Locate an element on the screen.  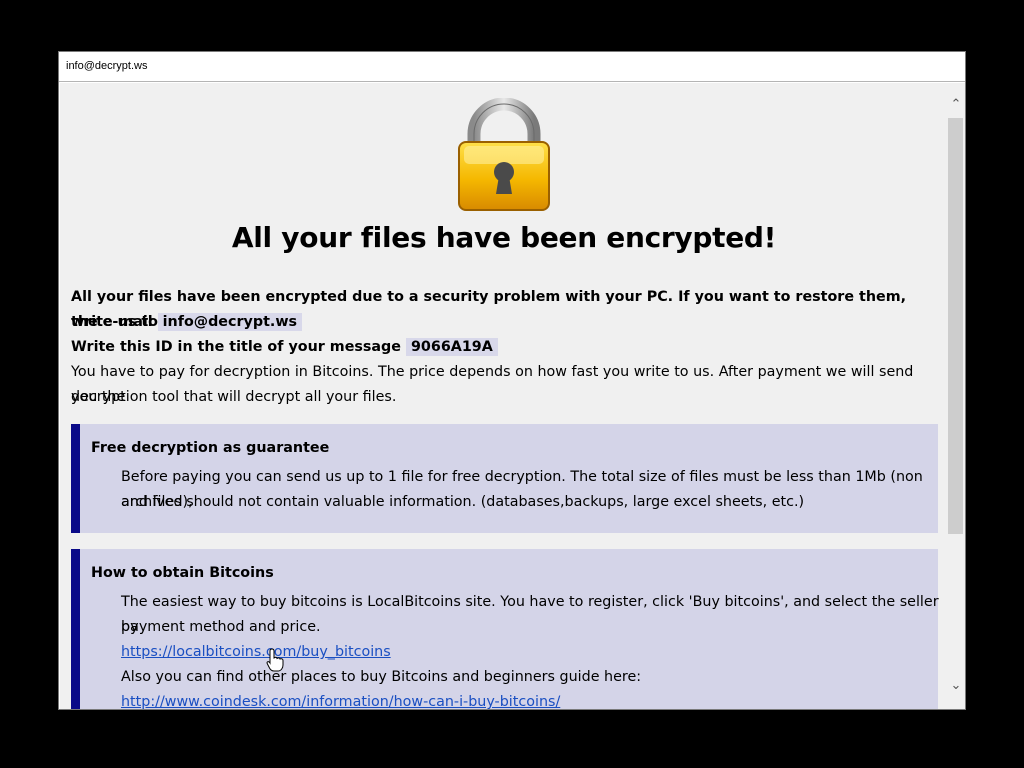
email-prefix: the e-mail is located at coordinates (112, 322).